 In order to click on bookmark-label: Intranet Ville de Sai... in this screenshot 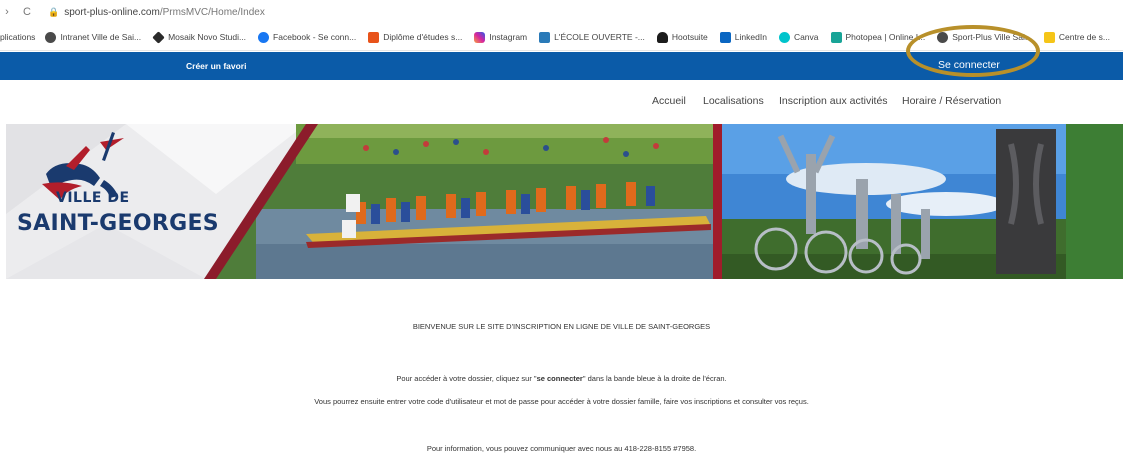, I will do `click(101, 37)`.